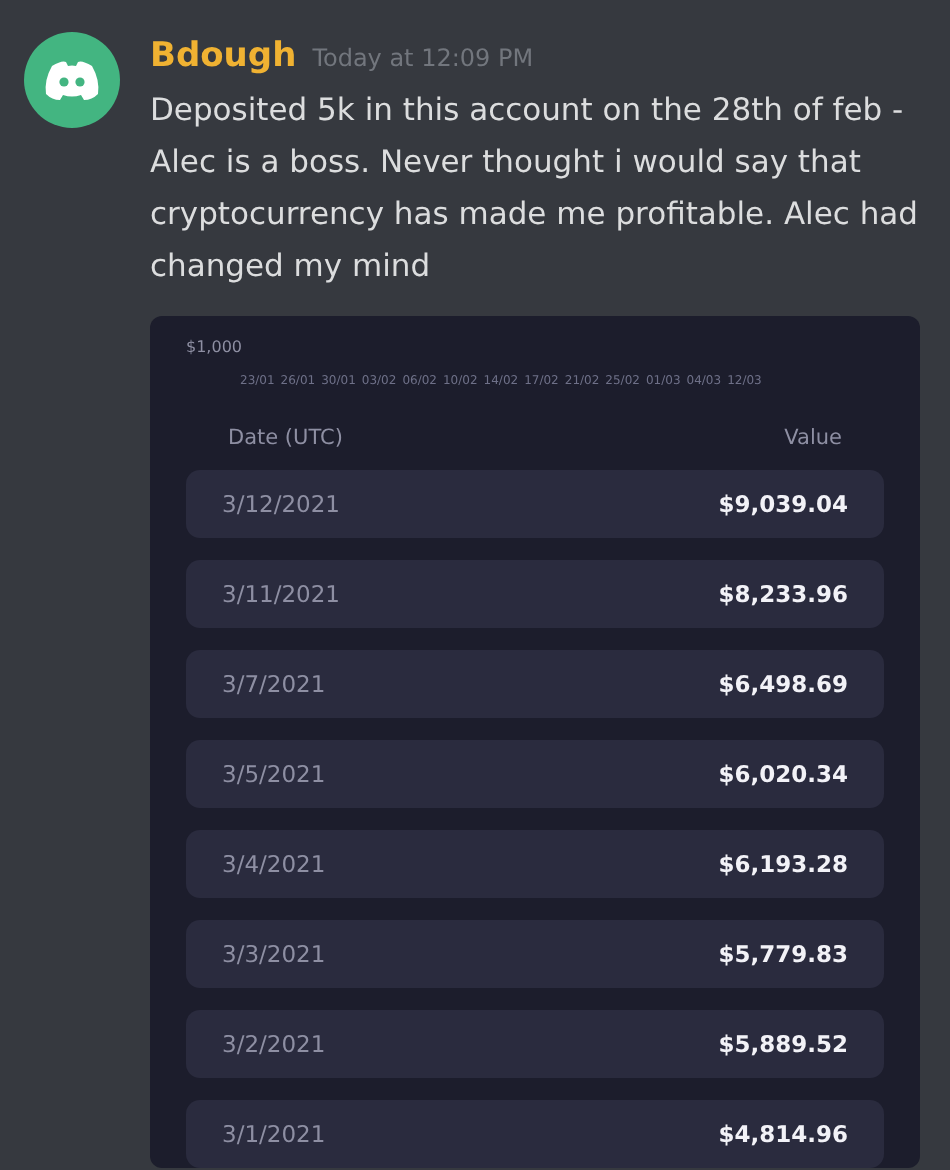  What do you see at coordinates (223, 57) in the screenshot?
I see `author-name: Bdough` at bounding box center [223, 57].